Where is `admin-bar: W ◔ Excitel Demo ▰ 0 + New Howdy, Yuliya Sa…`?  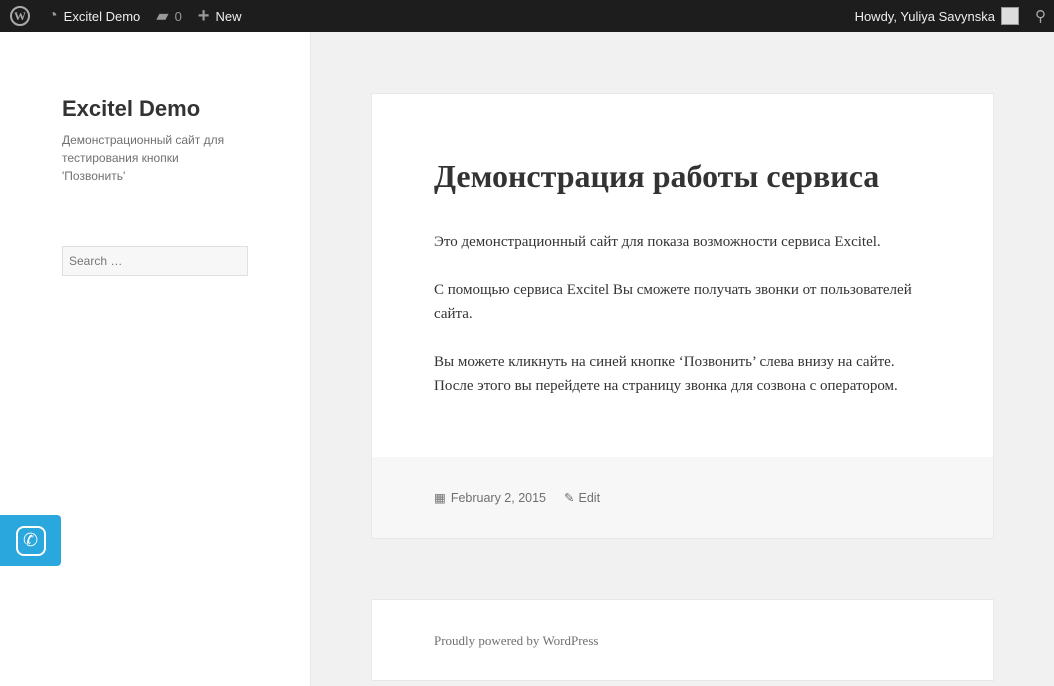 admin-bar: W ◔ Excitel Demo ▰ 0 + New Howdy, Yuliya Sa… is located at coordinates (527, 16).